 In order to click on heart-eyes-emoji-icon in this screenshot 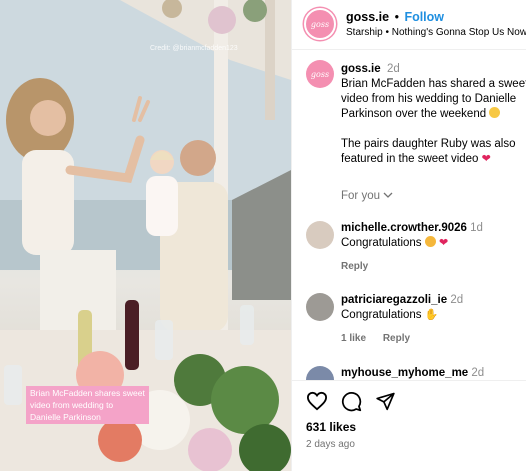, I will do `click(430, 241)`.